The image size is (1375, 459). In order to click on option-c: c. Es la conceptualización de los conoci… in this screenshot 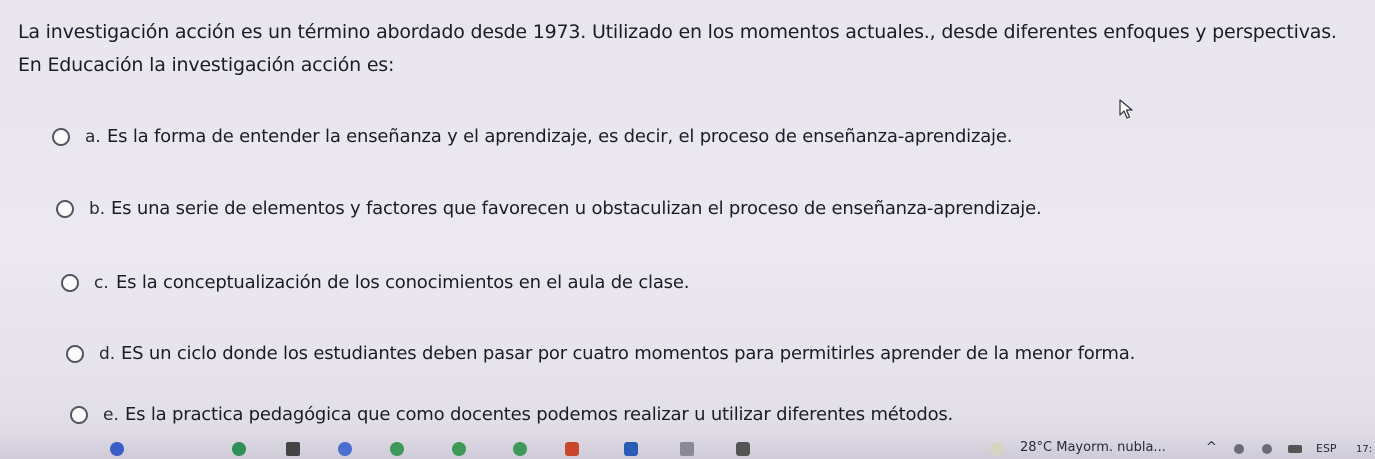, I will do `click(375, 282)`.